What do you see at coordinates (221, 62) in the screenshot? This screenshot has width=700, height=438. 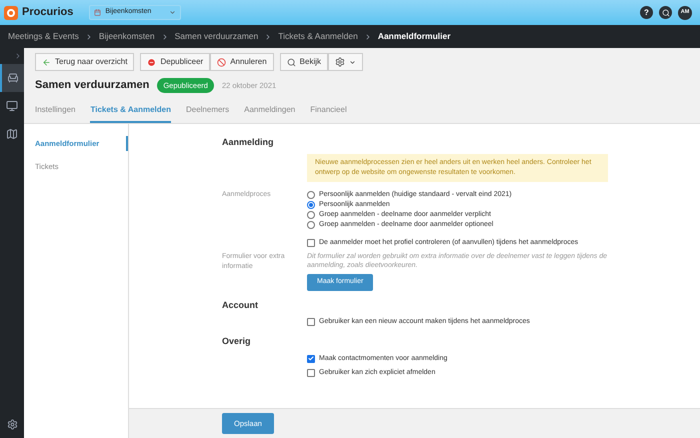 I see `ban-icon` at bounding box center [221, 62].